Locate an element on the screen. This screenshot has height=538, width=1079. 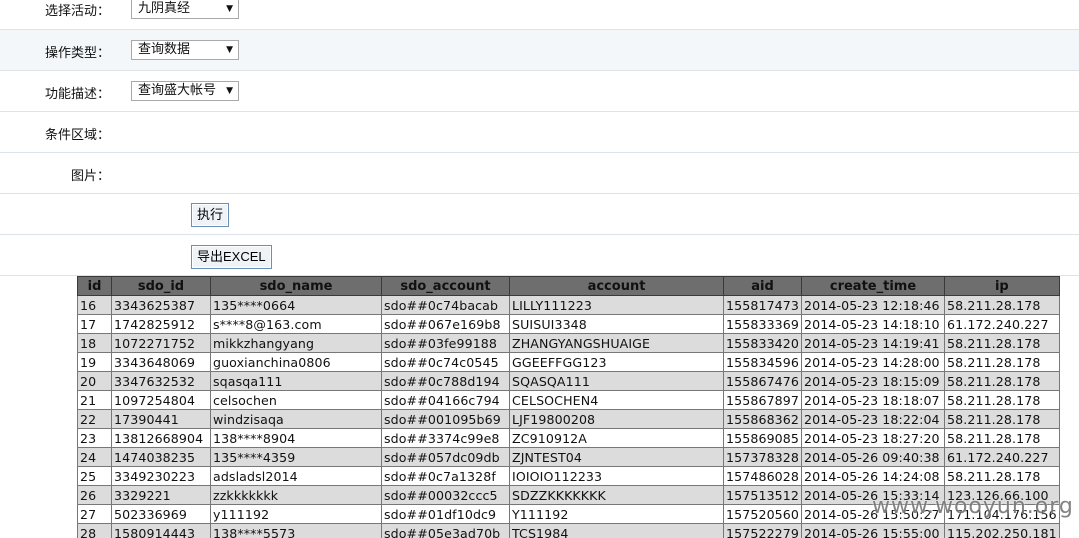
cell-id: 28 is located at coordinates (94, 530).